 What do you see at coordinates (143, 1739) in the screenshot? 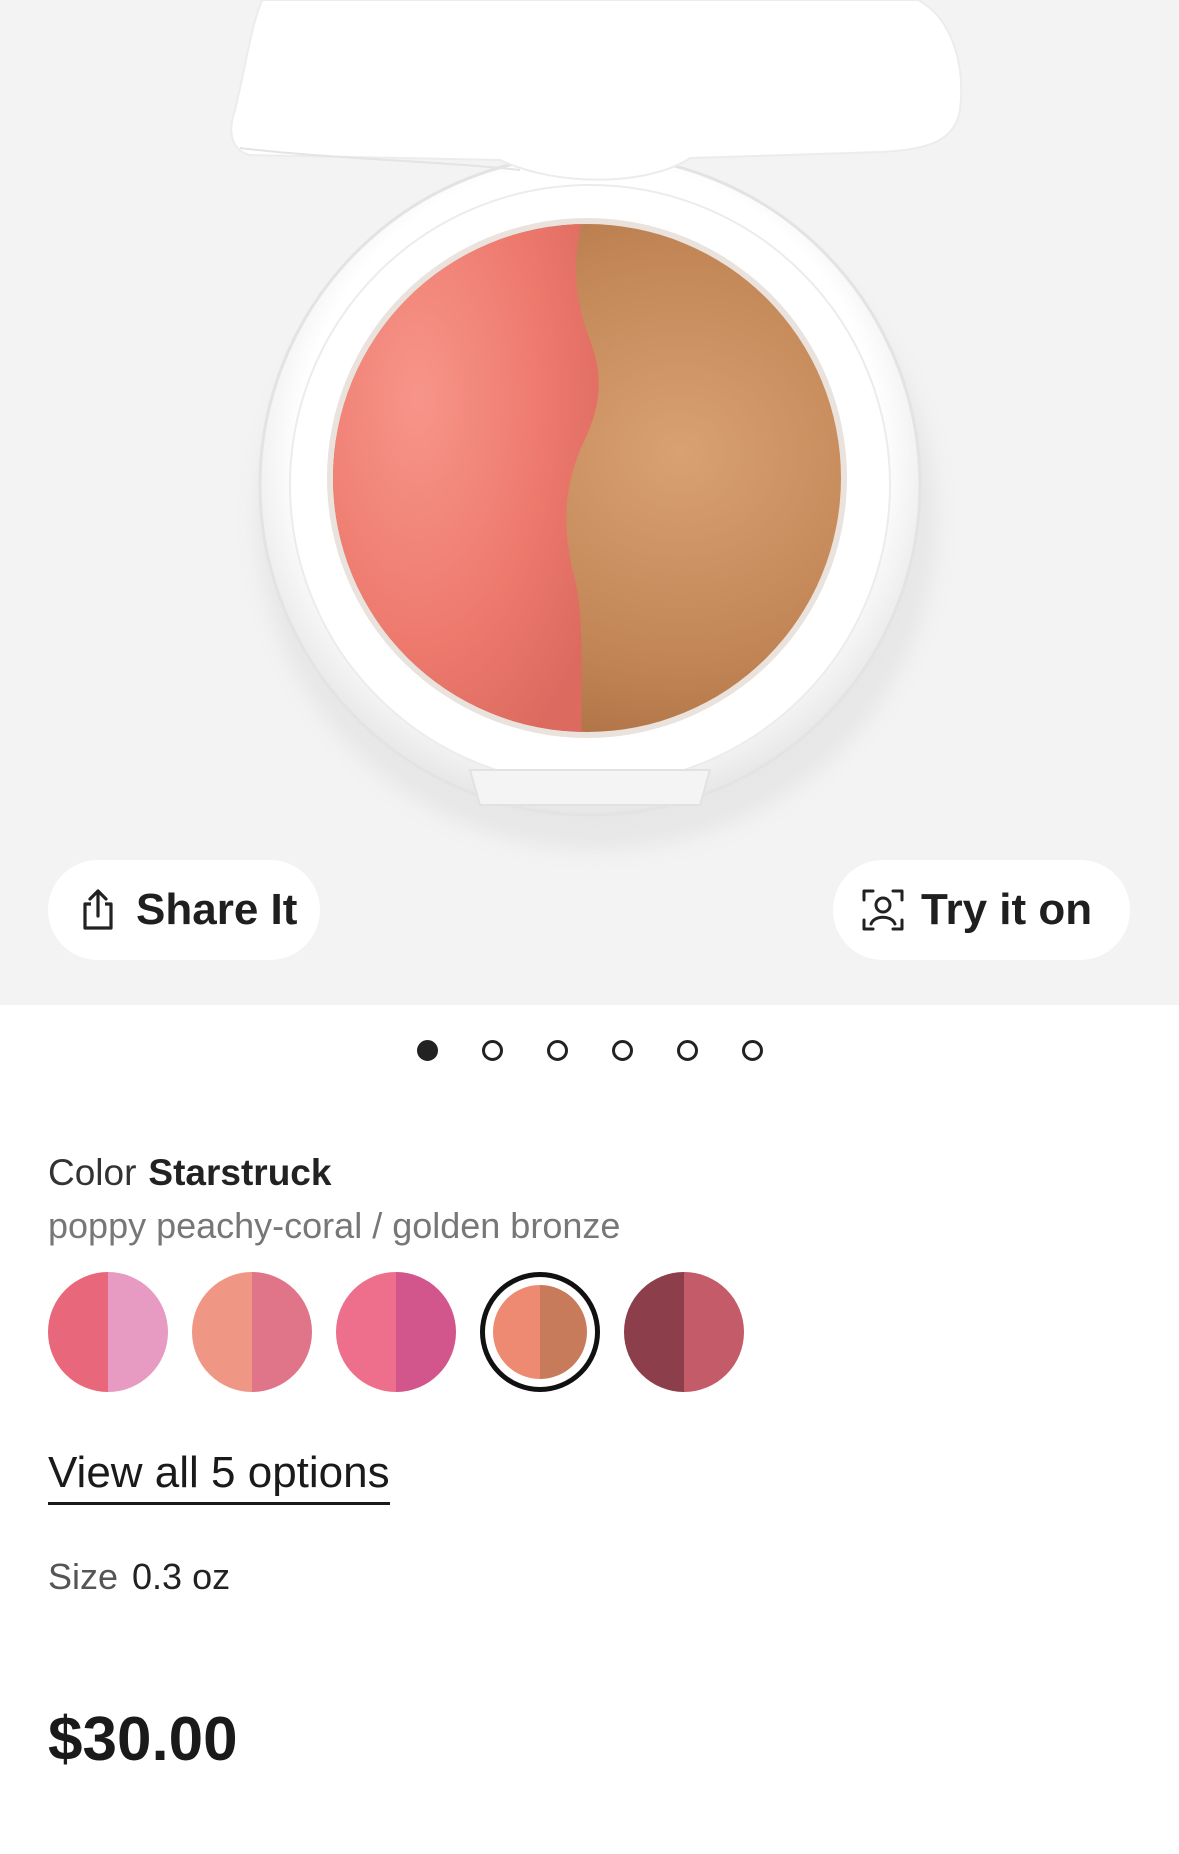
I see `price: $30.00` at bounding box center [143, 1739].